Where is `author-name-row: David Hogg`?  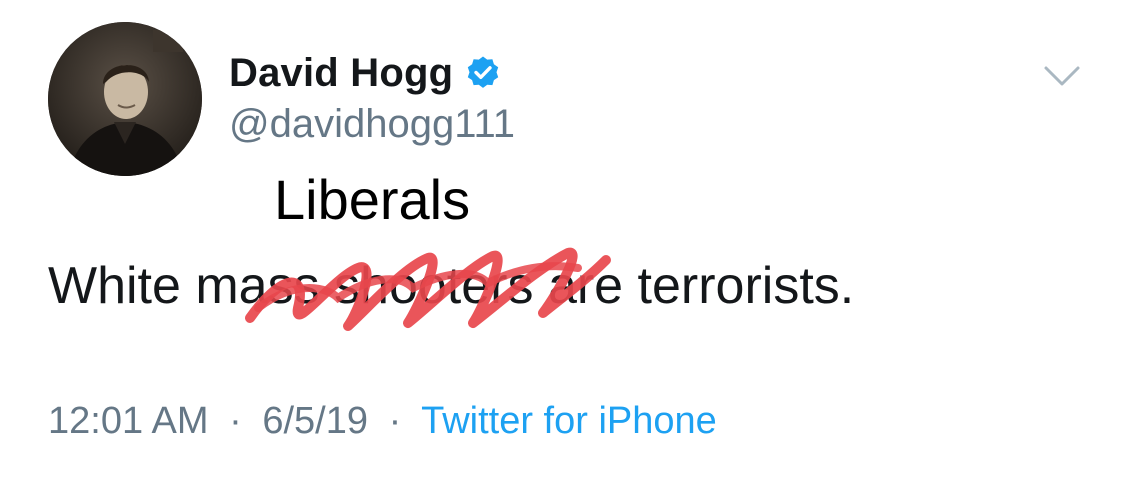
author-name-row: David Hogg is located at coordinates (365, 73).